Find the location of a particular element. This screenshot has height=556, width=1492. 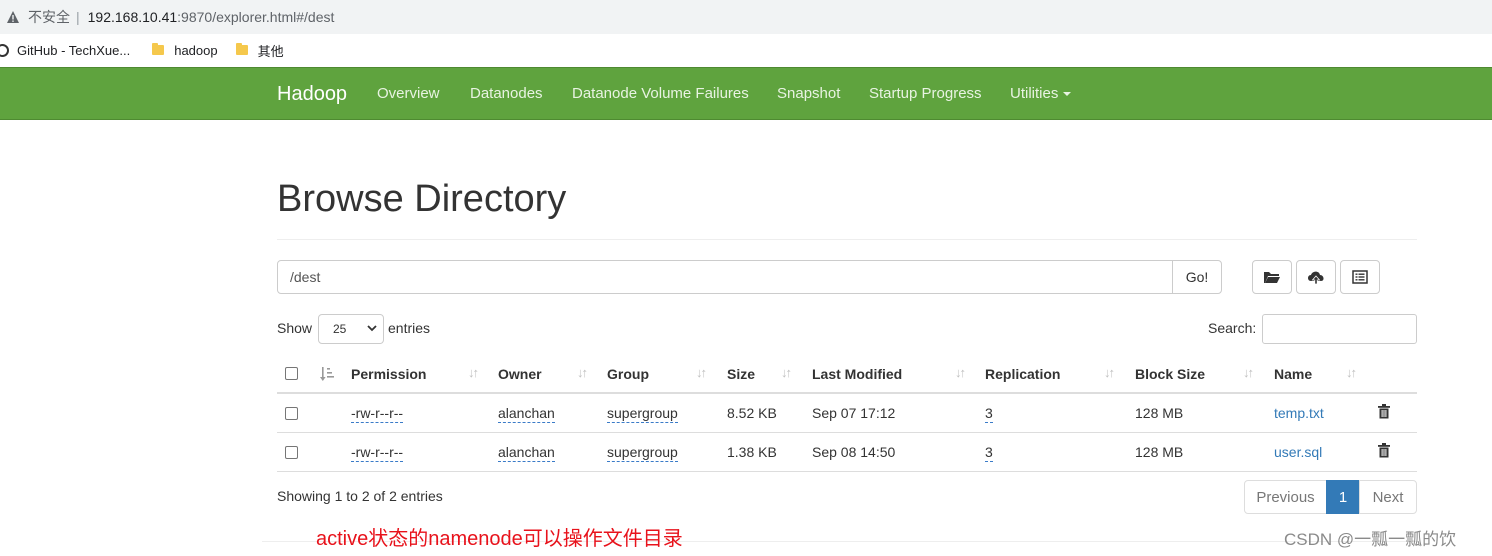

entries-select-value: 25 is located at coordinates (340, 329).